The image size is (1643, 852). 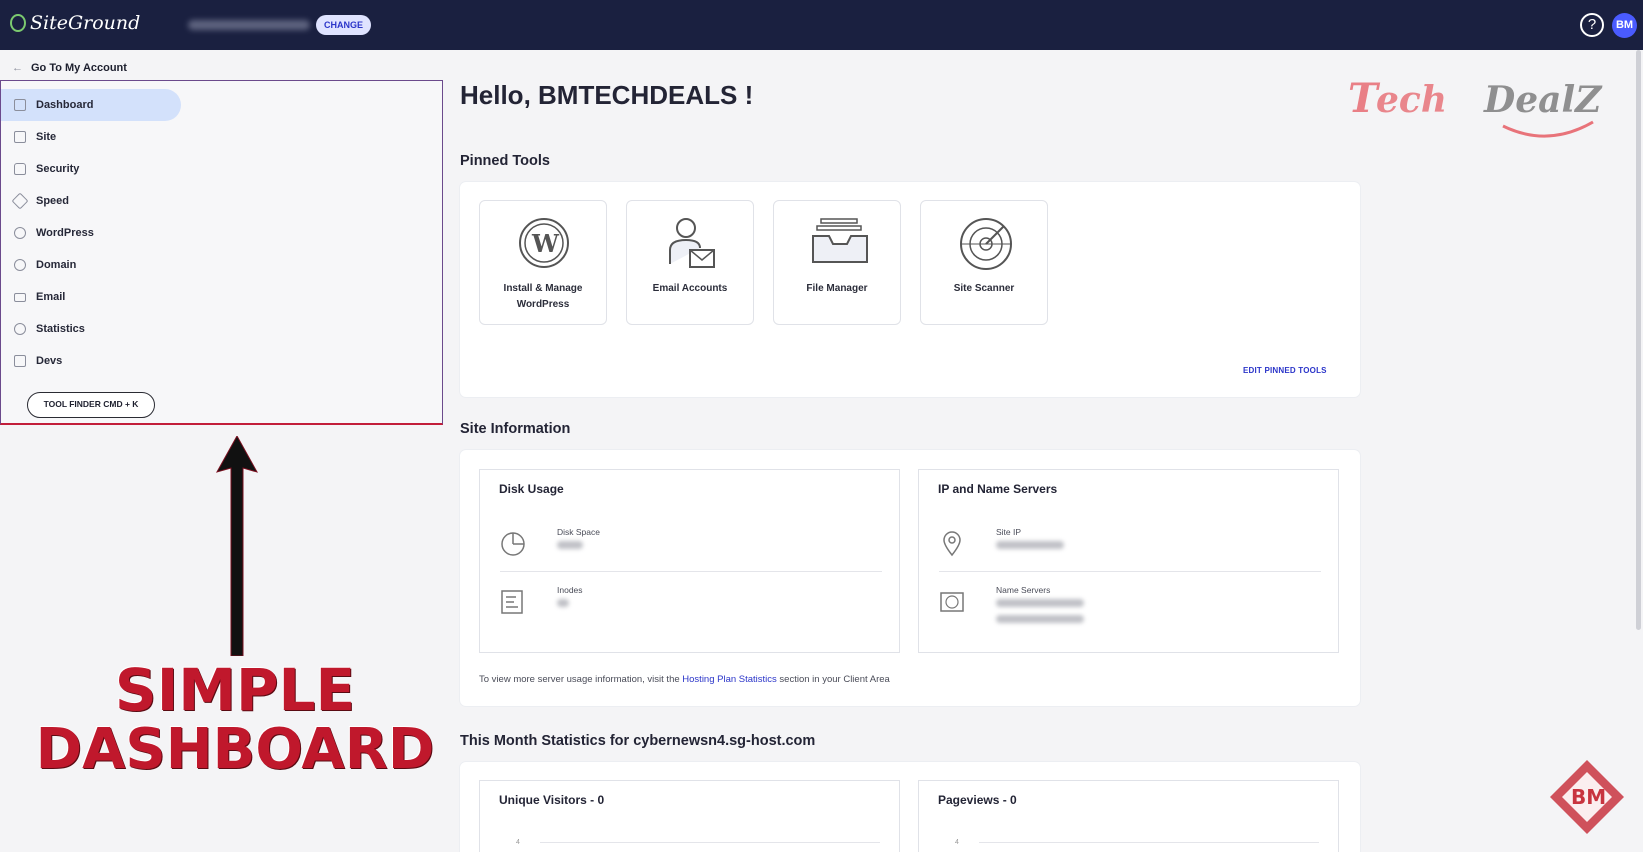 I want to click on sidebar-item-statistics: Statistics, so click(x=91, y=329).